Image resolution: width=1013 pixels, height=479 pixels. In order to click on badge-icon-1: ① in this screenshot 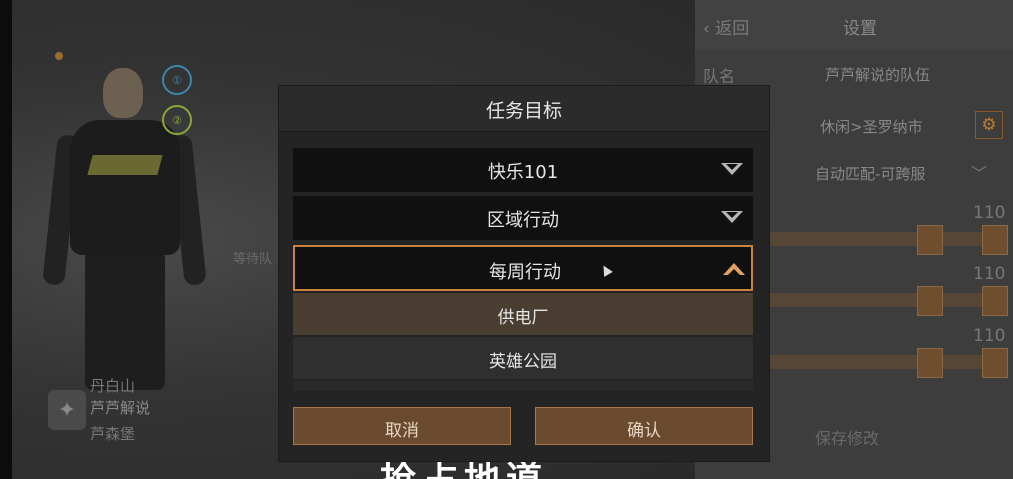, I will do `click(177, 80)`.